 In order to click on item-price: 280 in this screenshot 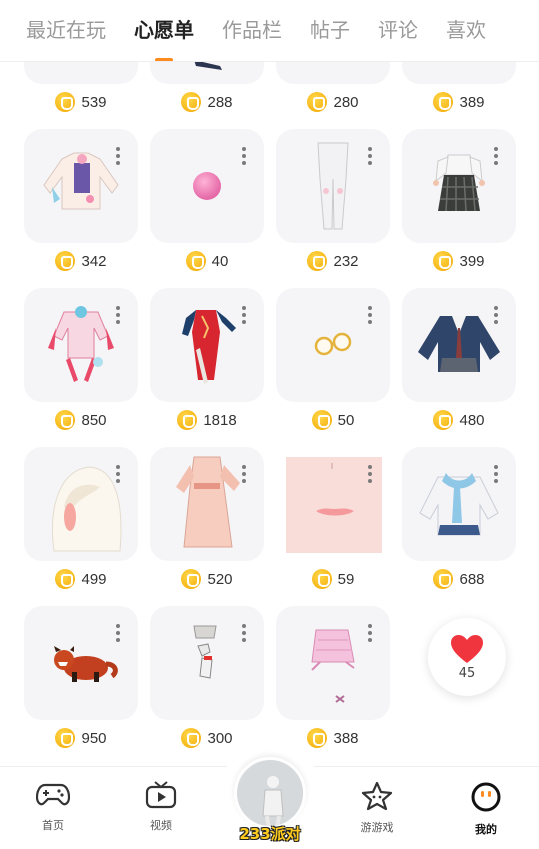, I will do `click(333, 102)`.